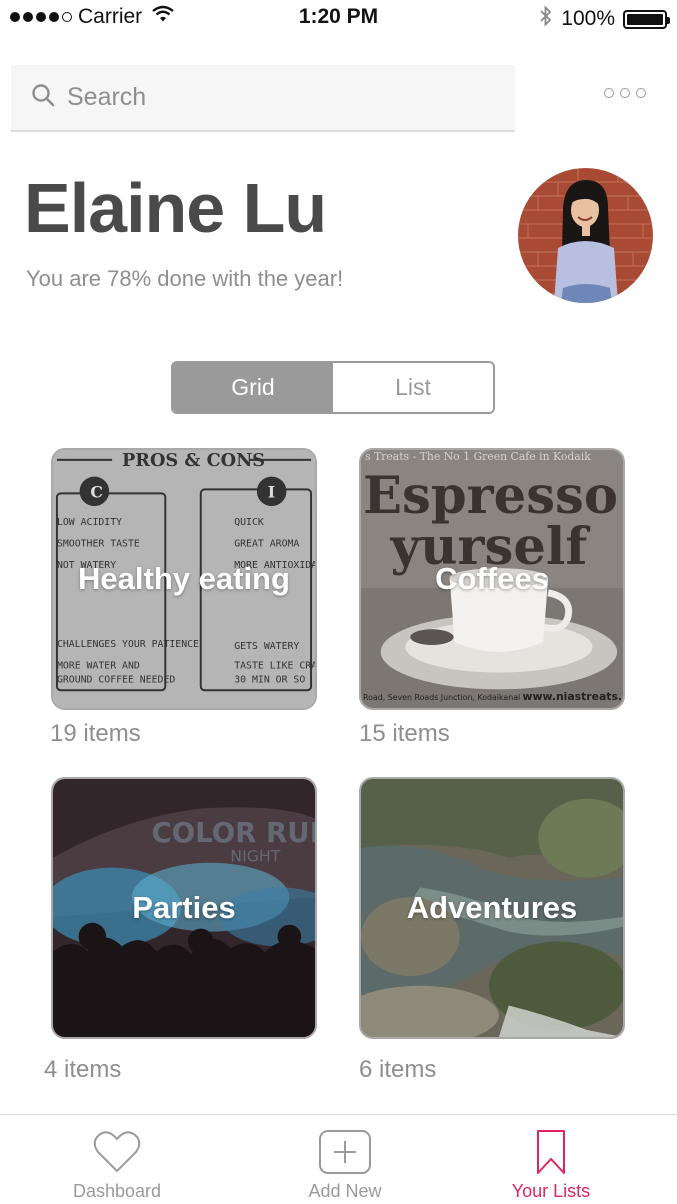  I want to click on plus-square-icon, so click(345, 1152).